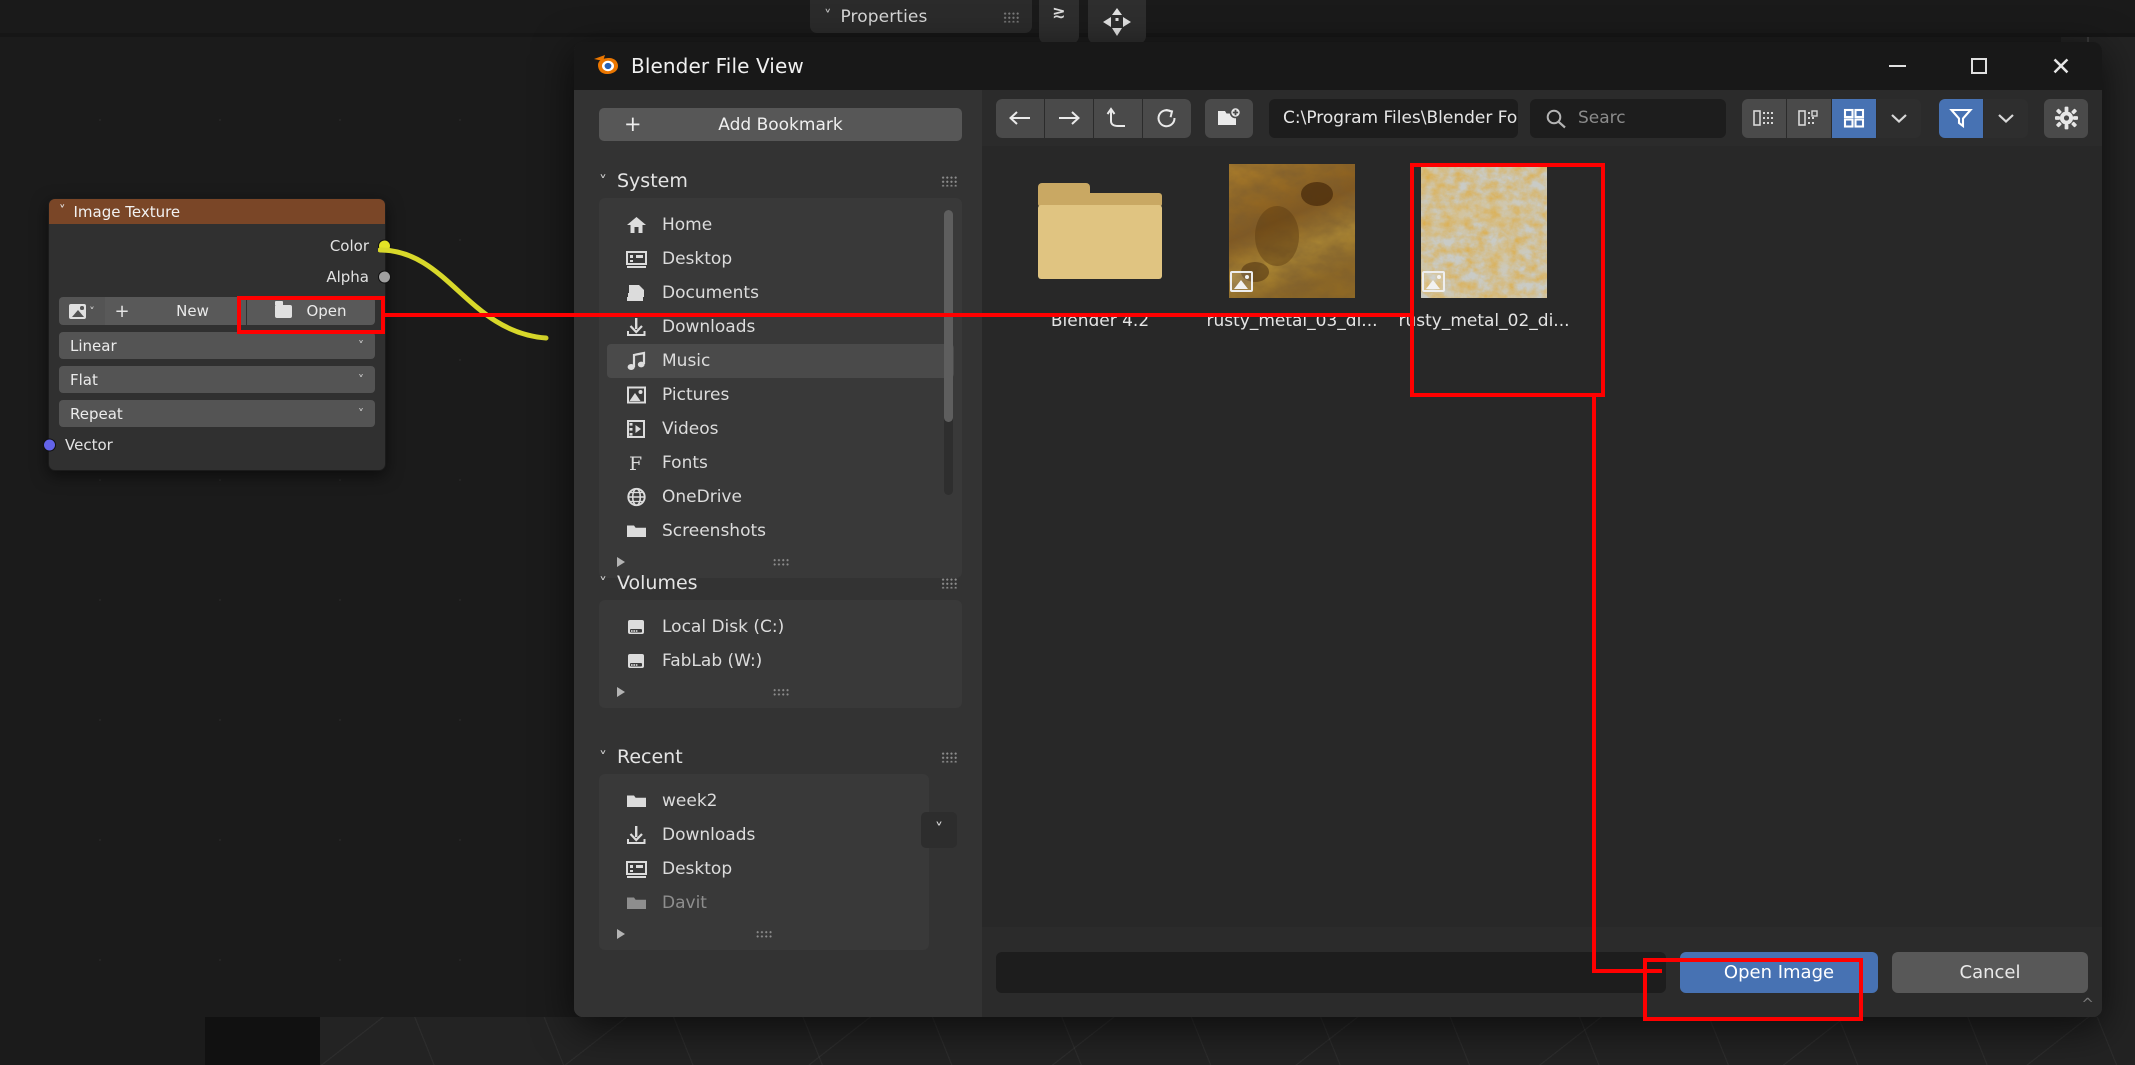 This screenshot has height=1065, width=2135. Describe the element at coordinates (1167, 118) in the screenshot. I see `refresh-button` at that location.